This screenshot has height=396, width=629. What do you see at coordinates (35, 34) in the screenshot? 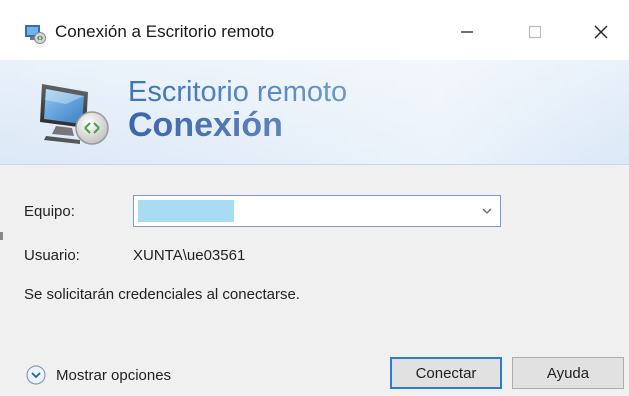
I see `remote-desktop-app-icon` at bounding box center [35, 34].